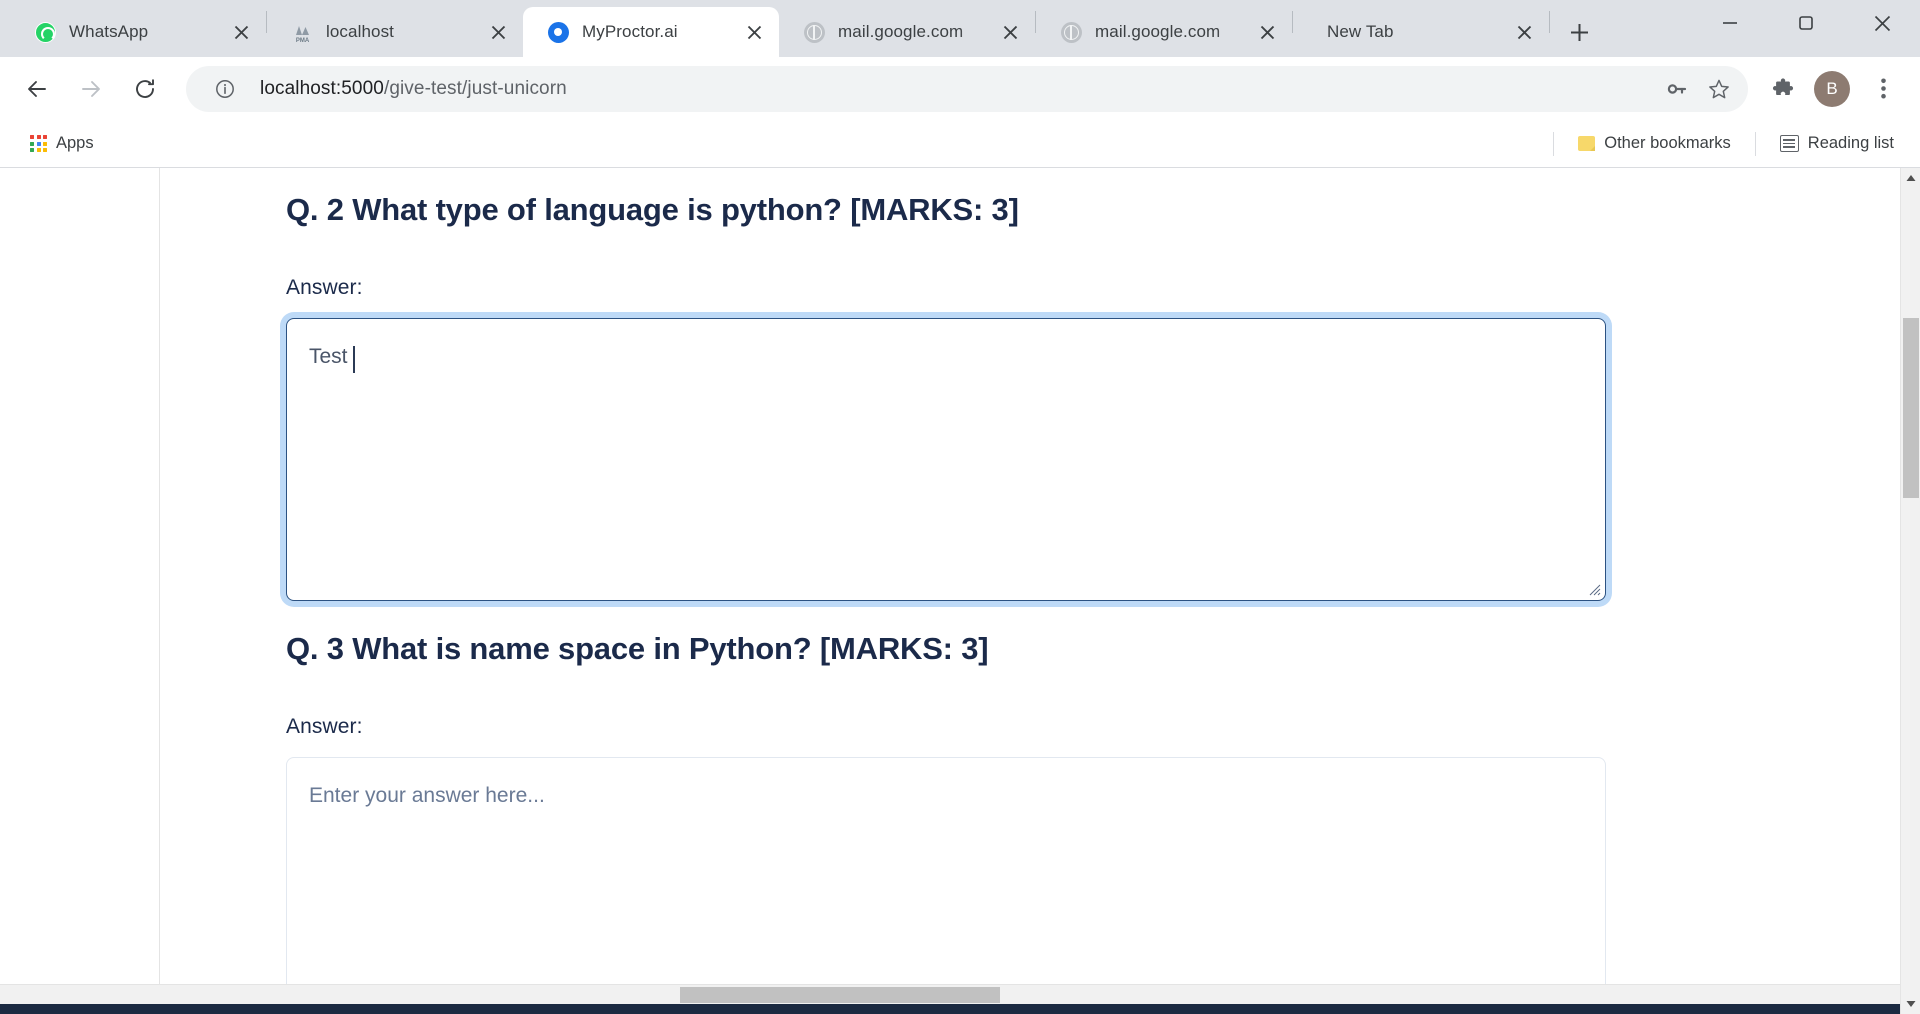  Describe the element at coordinates (1360, 31) in the screenshot. I see `tab-title: New Tab` at that location.